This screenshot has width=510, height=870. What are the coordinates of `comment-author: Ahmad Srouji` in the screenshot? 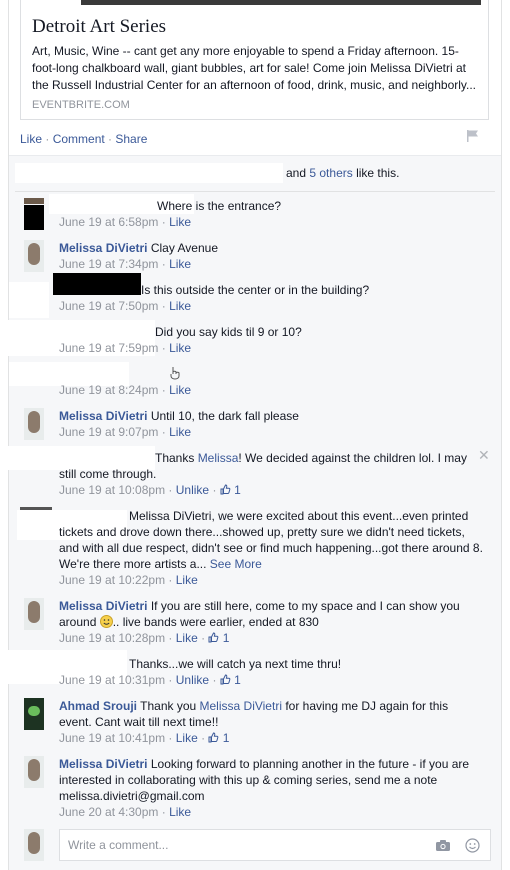 It's located at (98, 706).